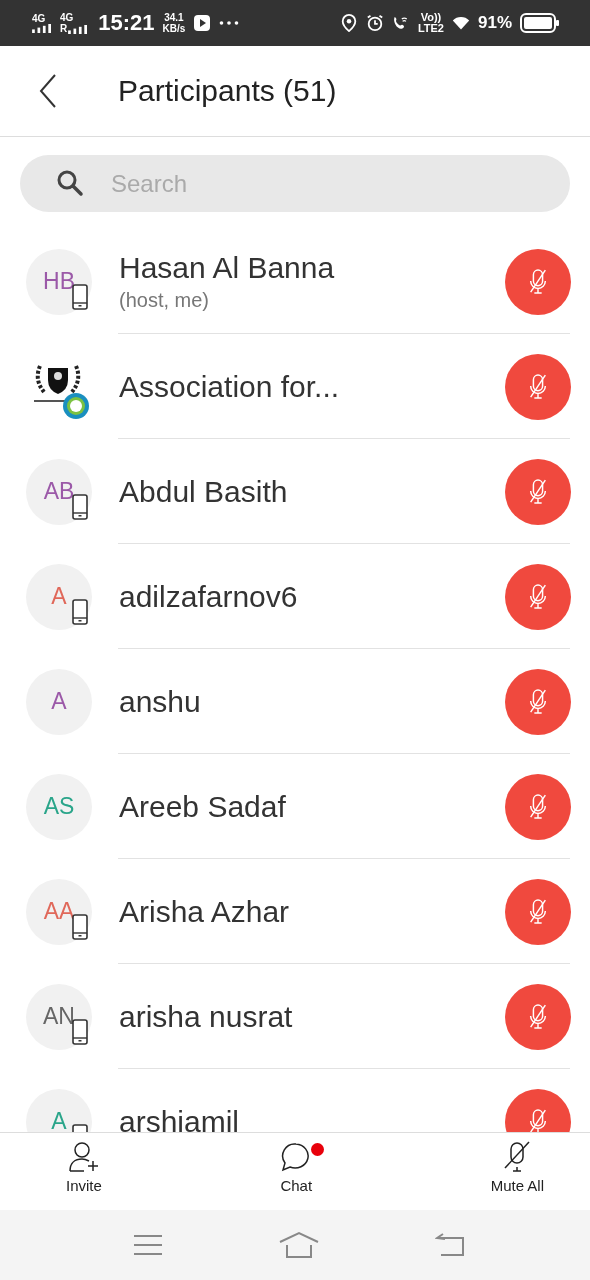 The height and width of the screenshot is (1280, 590). I want to click on participant-row: AS Areeb Sadaf, so click(295, 806).